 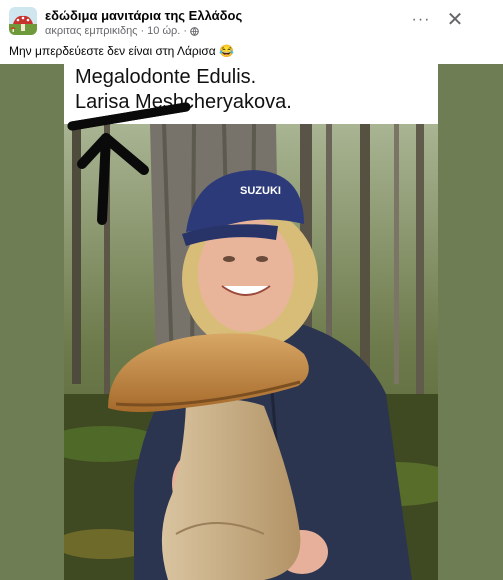 I want to click on post-meta: ακριτας εμπρικιδης · 10 ώρ. ·, so click(x=122, y=31).